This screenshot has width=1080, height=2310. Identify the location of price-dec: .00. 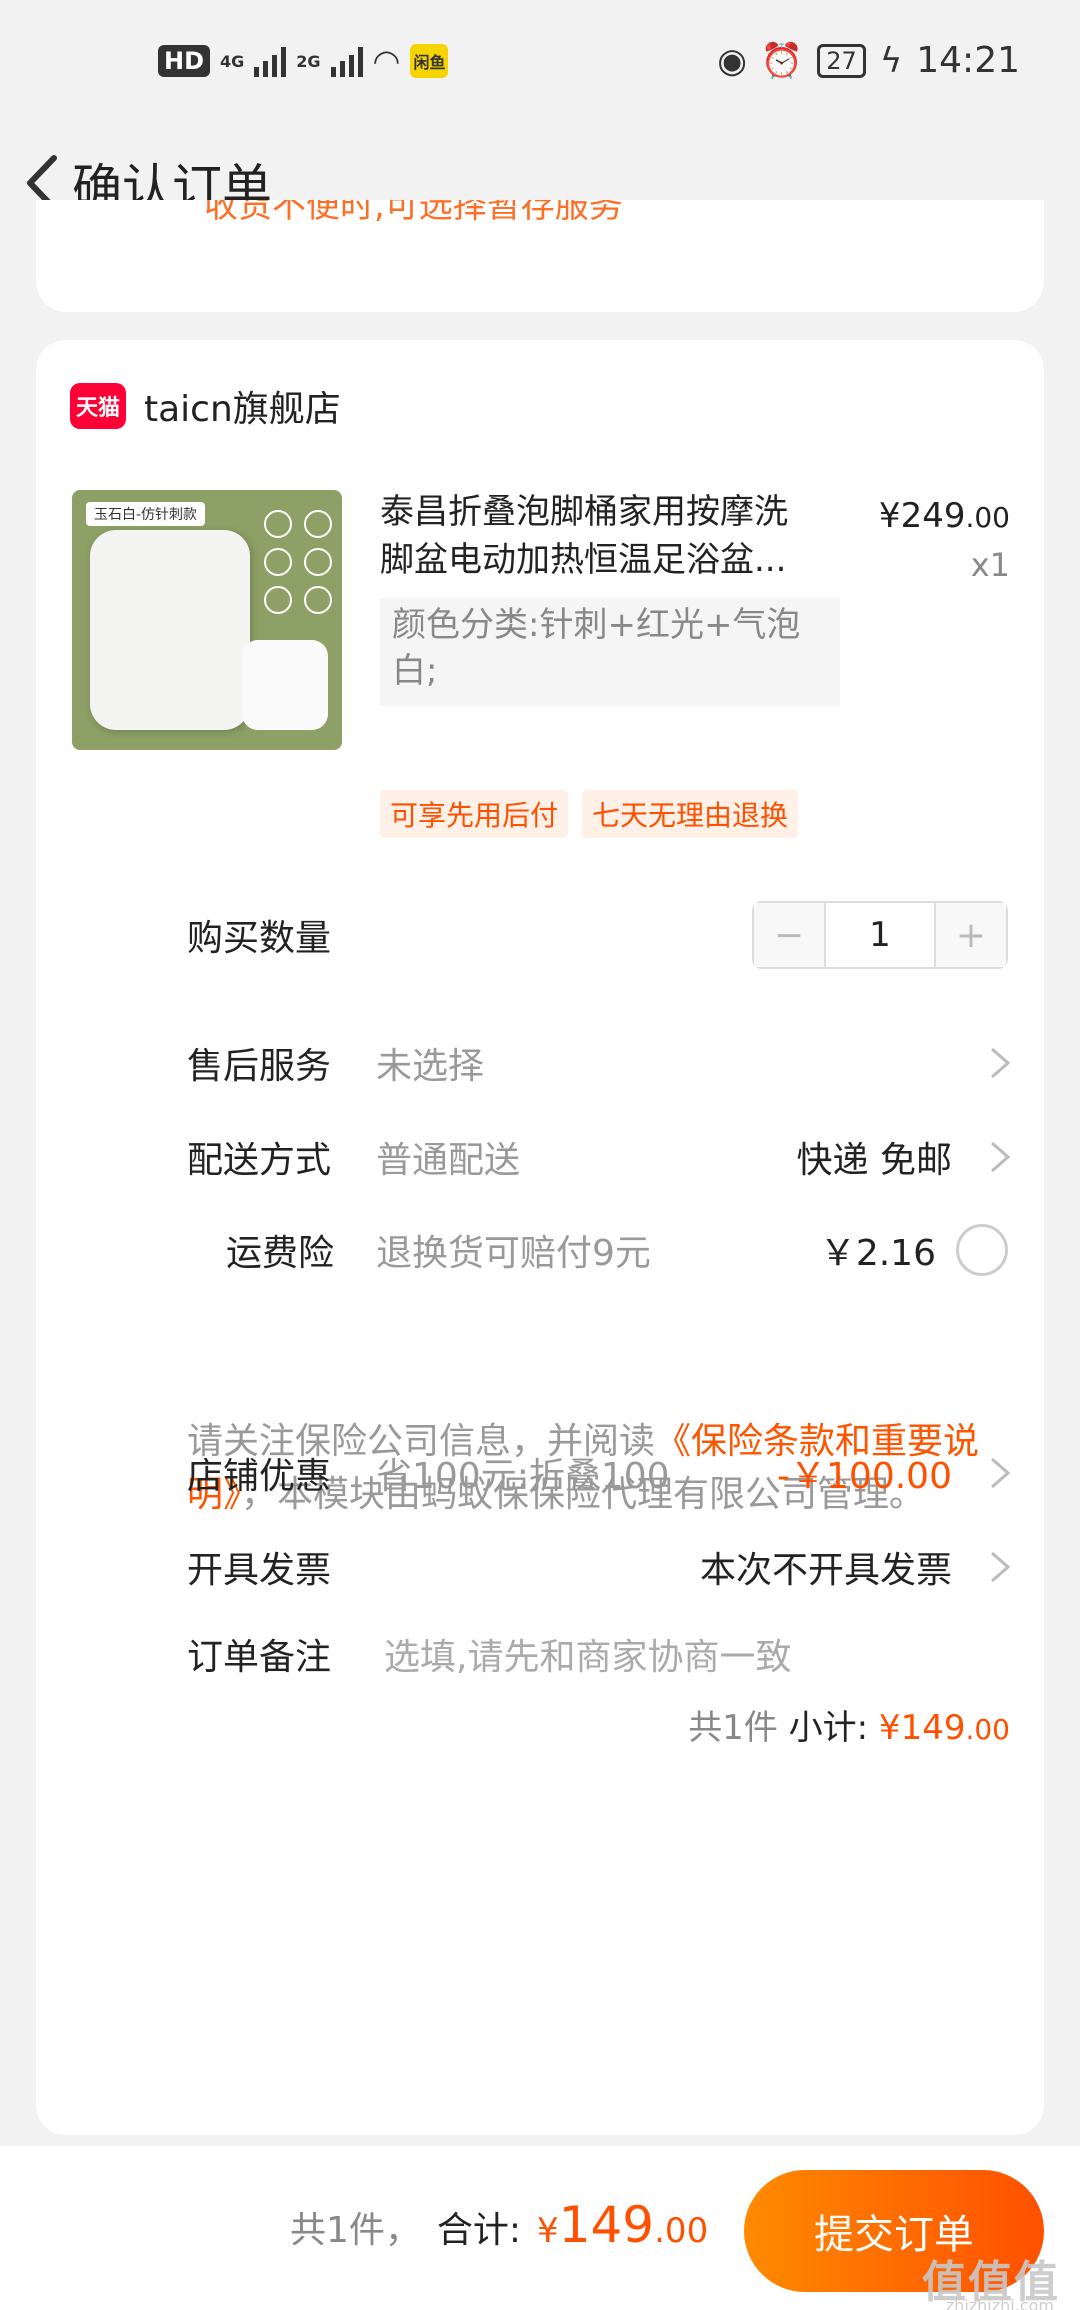
(987, 517).